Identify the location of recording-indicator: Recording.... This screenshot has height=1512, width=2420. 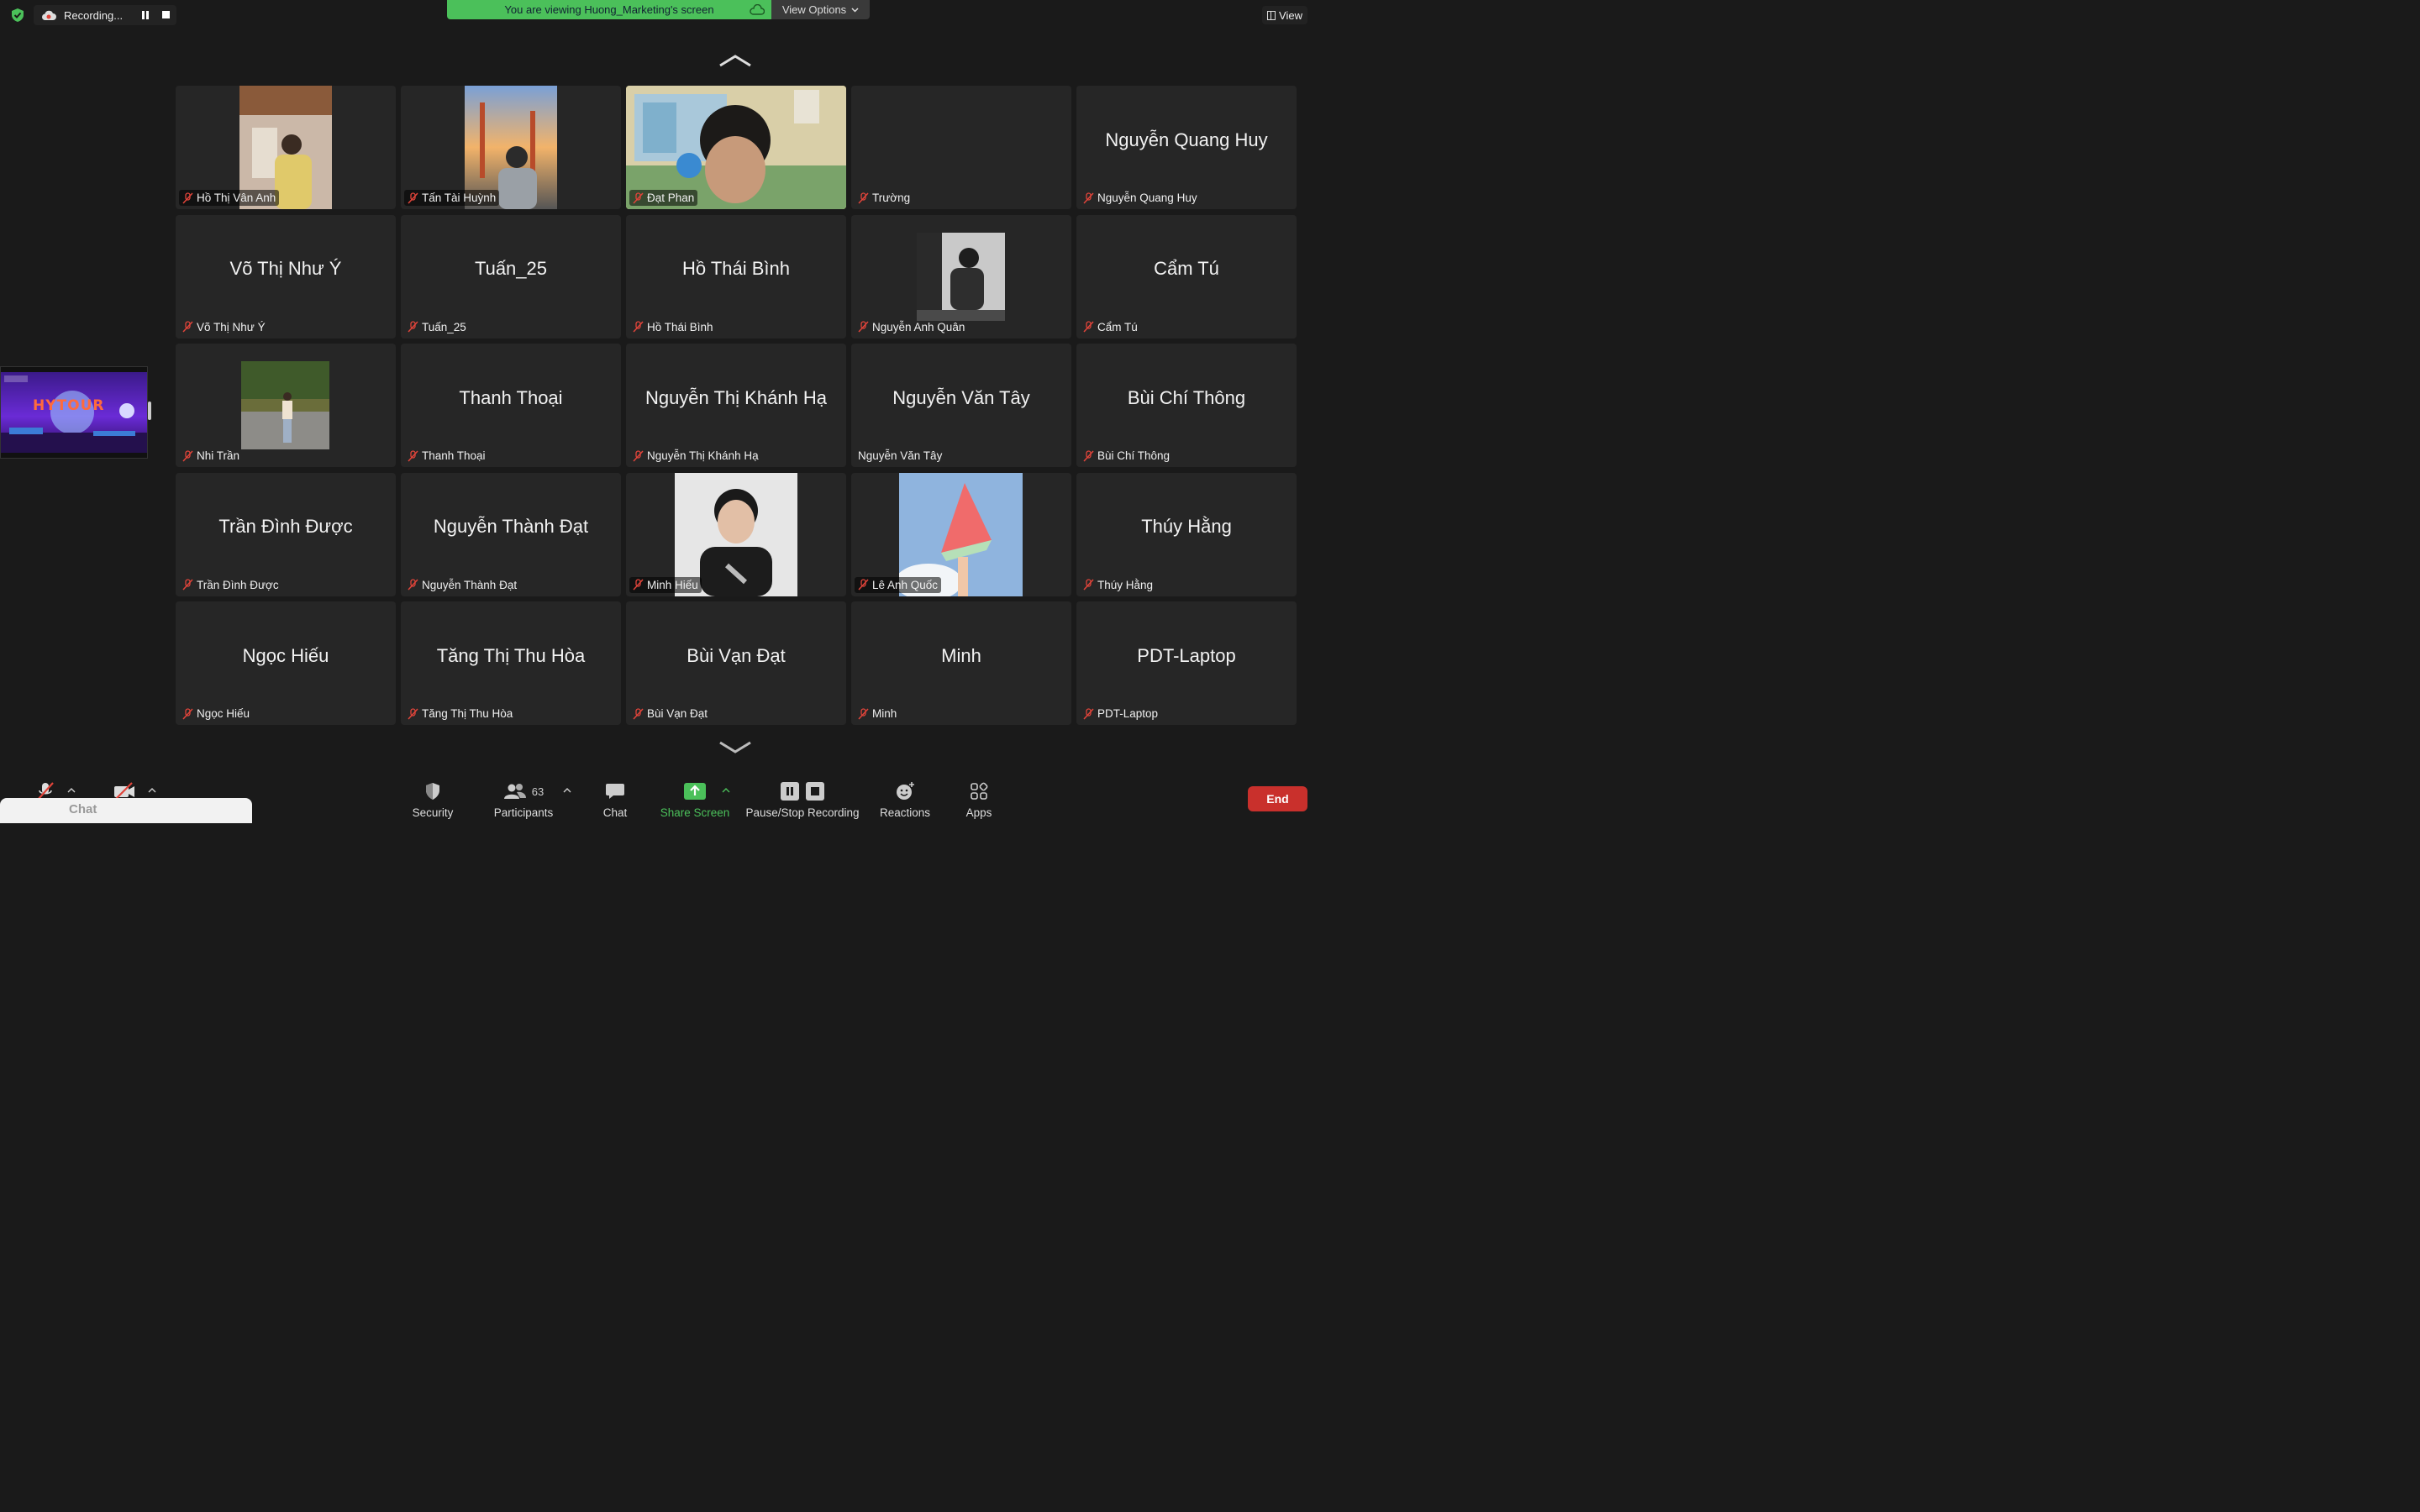
(105, 15).